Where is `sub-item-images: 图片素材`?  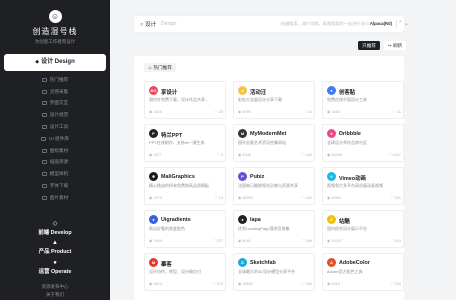
sub-item-images: 图片素材 is located at coordinates (55, 198).